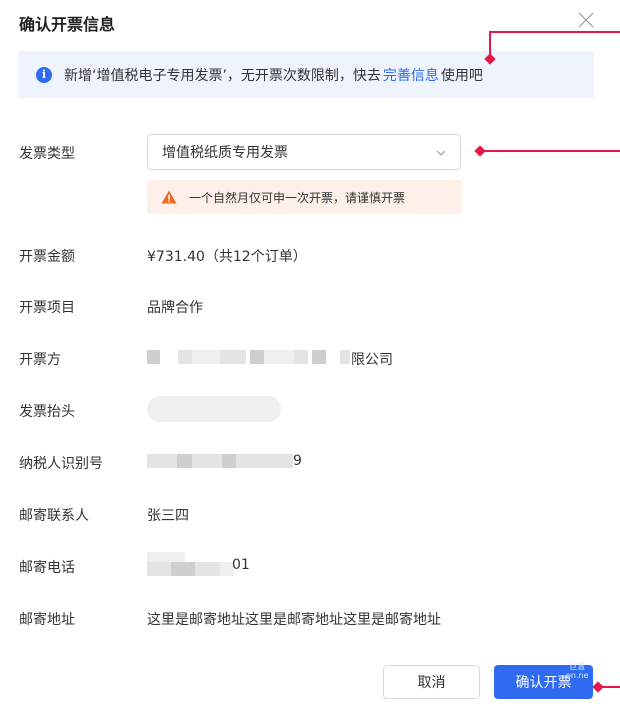 This screenshot has width=620, height=712. Describe the element at coordinates (304, 152) in the screenshot. I see `invoice-type-select: 增值税纸质专用发票` at that location.